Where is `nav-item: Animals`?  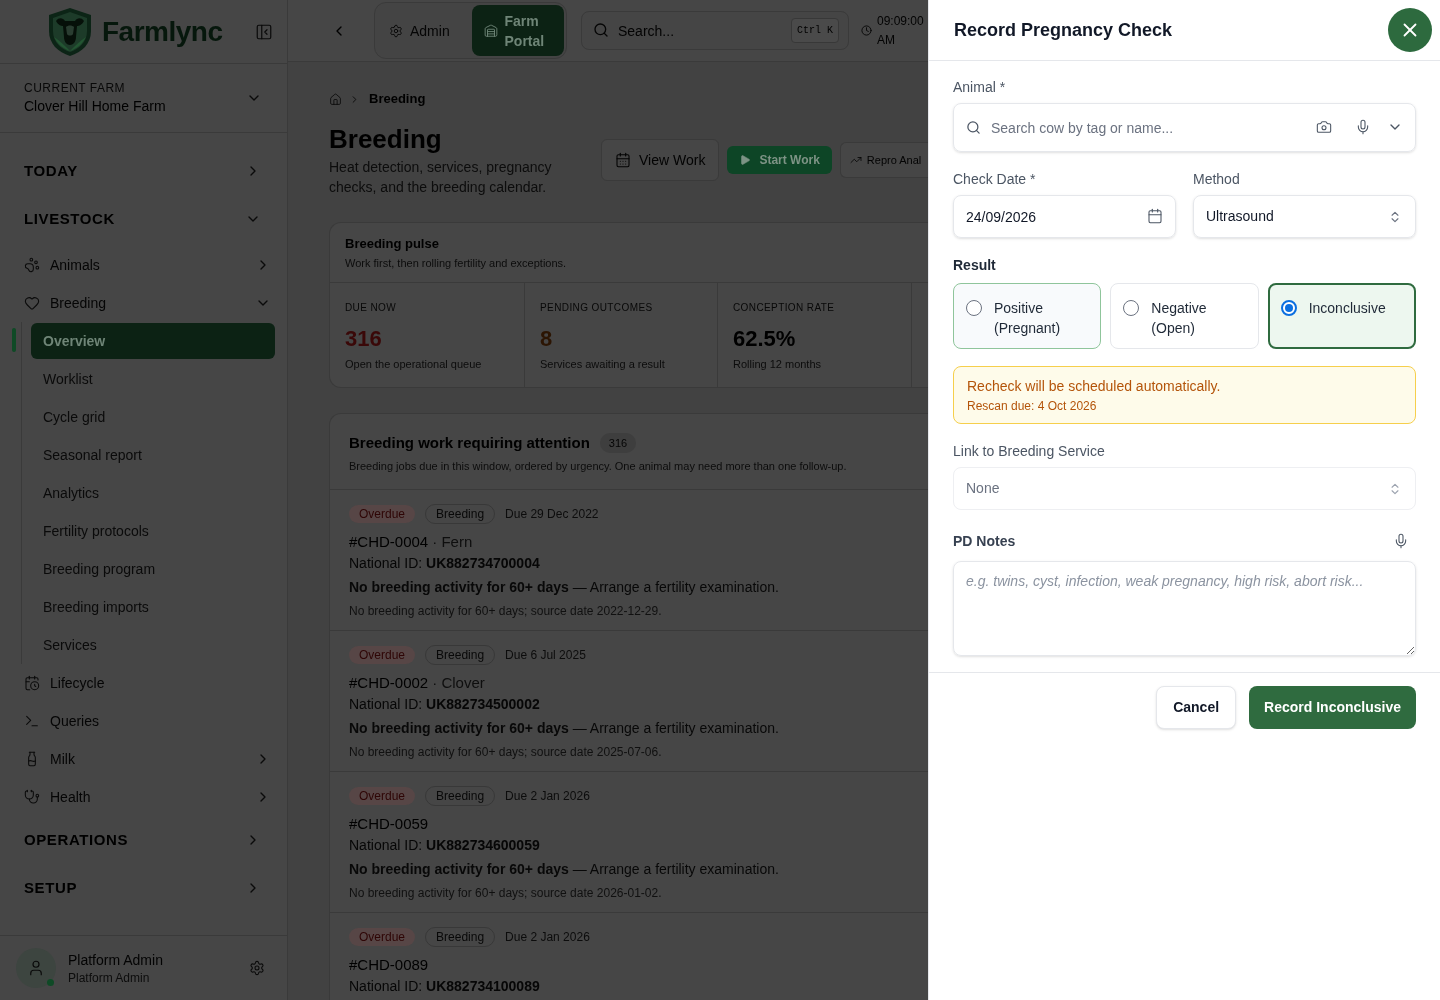
nav-item: Animals is located at coordinates (143, 265).